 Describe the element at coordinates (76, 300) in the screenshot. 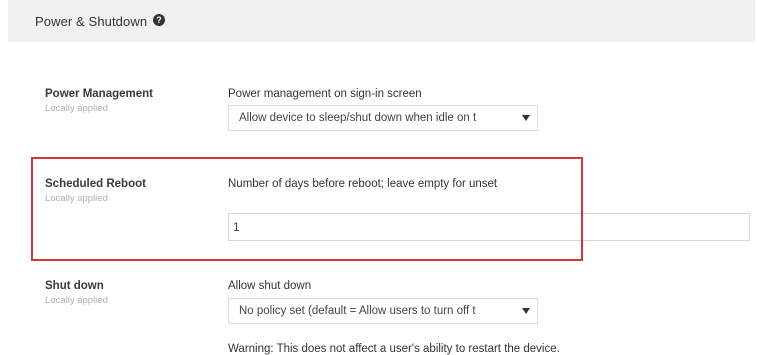

I see `shut-down-status: Locally applied` at that location.